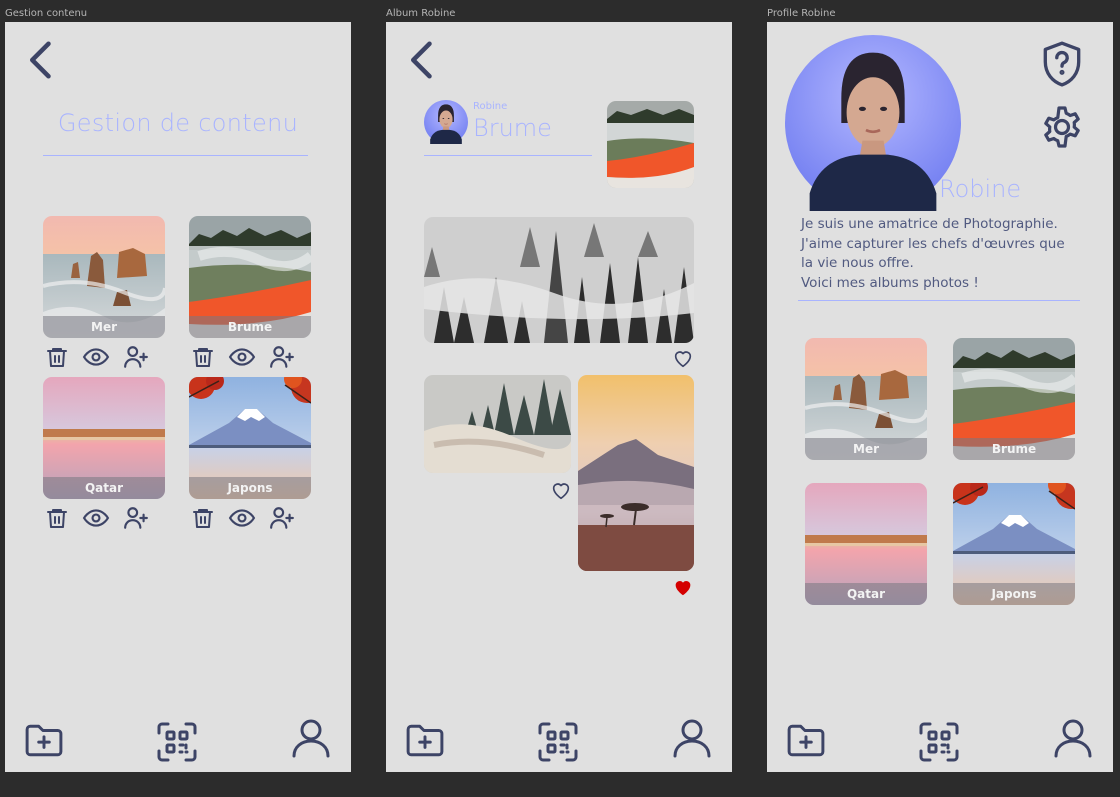 This screenshot has width=1120, height=797. What do you see at coordinates (929, 224) in the screenshot?
I see `bio-line: Je suis une amatrice de Photographie.` at bounding box center [929, 224].